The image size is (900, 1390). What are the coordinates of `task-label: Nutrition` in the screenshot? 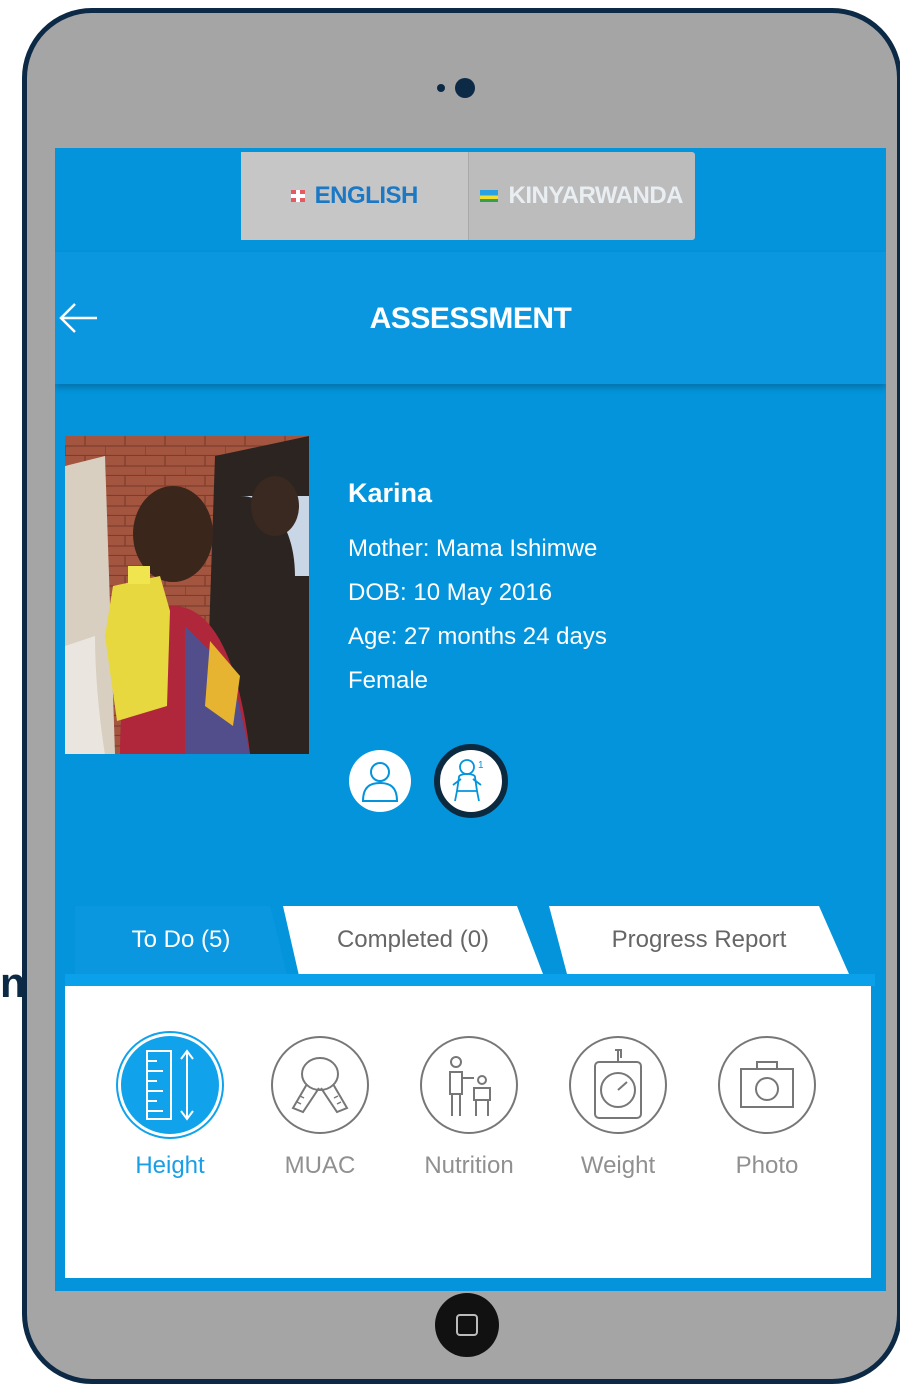 It's located at (469, 1165).